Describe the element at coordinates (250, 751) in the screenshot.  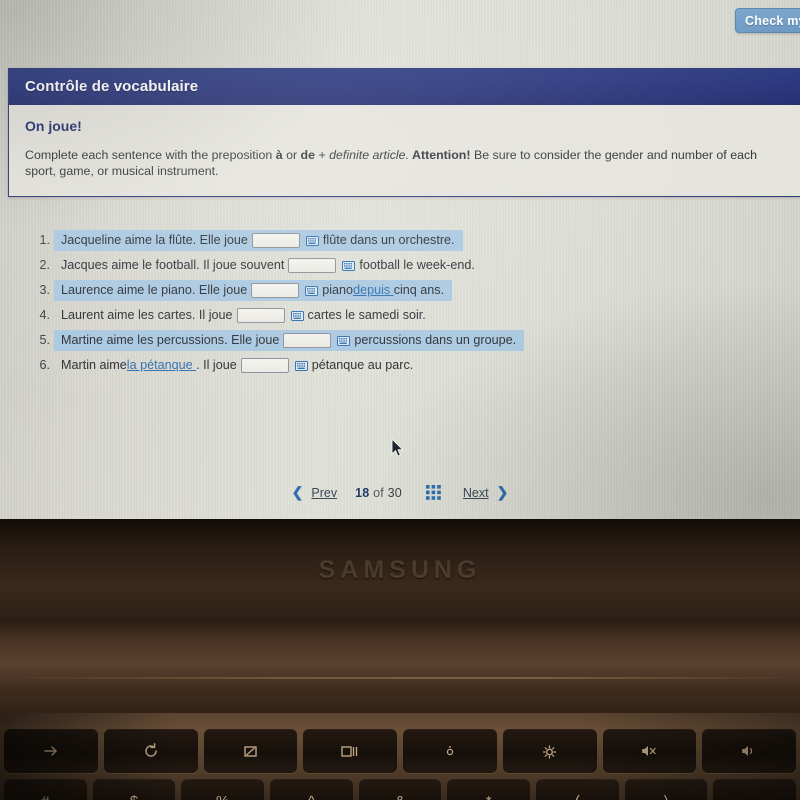
I see `fullscreen-key` at that location.